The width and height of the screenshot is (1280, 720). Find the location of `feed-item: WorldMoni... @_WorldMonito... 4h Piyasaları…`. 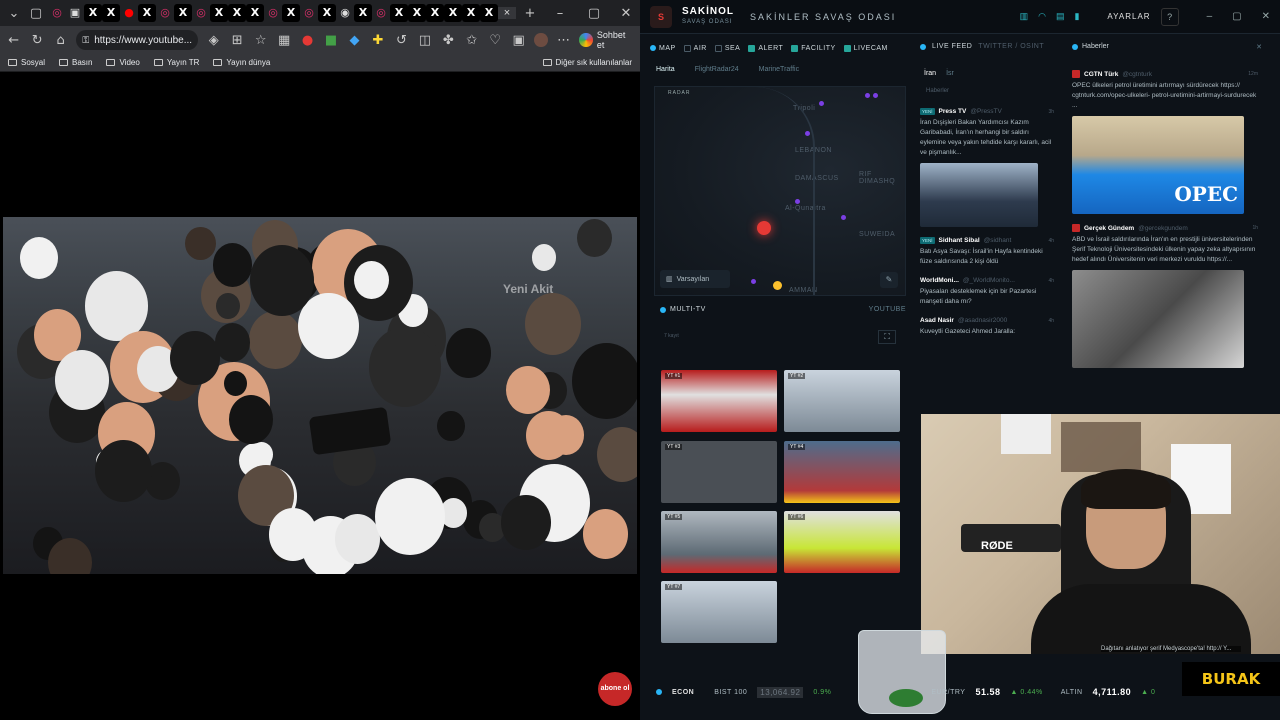

feed-item: WorldMoni... @_WorldMonito... 4h Piyasaları… is located at coordinates (987, 292).